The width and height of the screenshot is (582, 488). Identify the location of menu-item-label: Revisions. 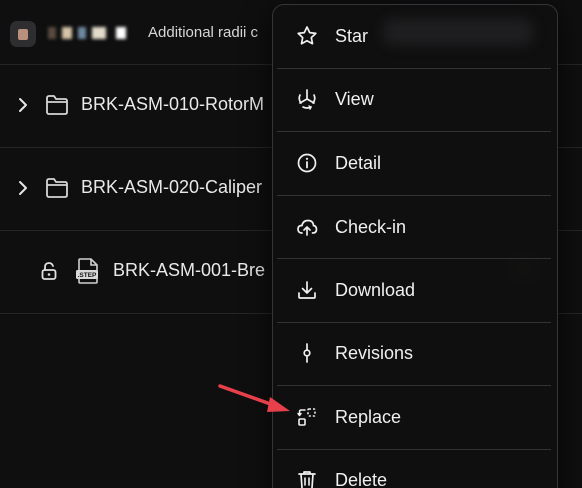
(374, 353).